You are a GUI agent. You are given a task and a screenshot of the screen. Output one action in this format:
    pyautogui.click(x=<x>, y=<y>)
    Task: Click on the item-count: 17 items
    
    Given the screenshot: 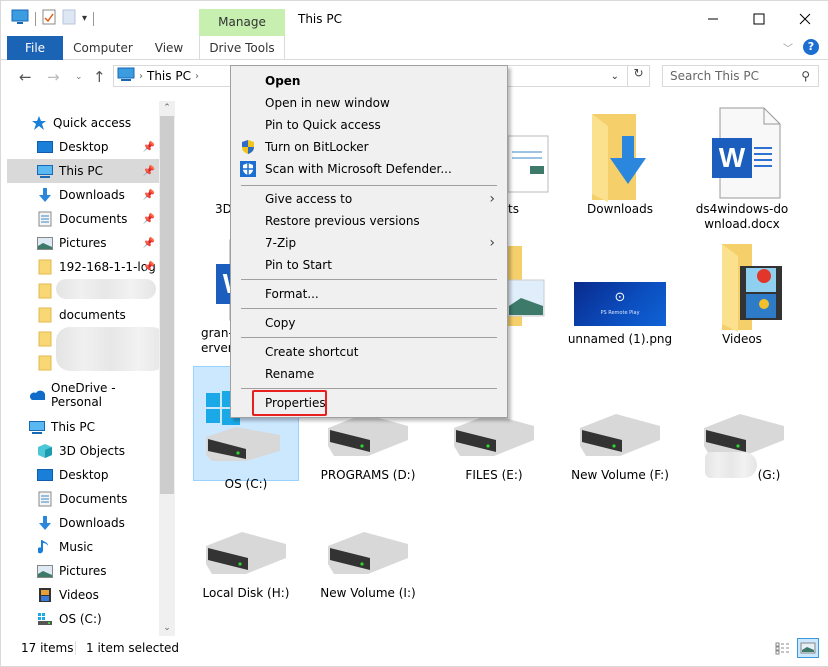 What is the action you would take?
    pyautogui.click(x=47, y=648)
    